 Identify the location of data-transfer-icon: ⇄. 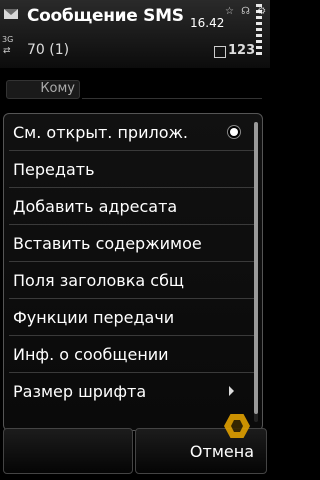
(7, 51).